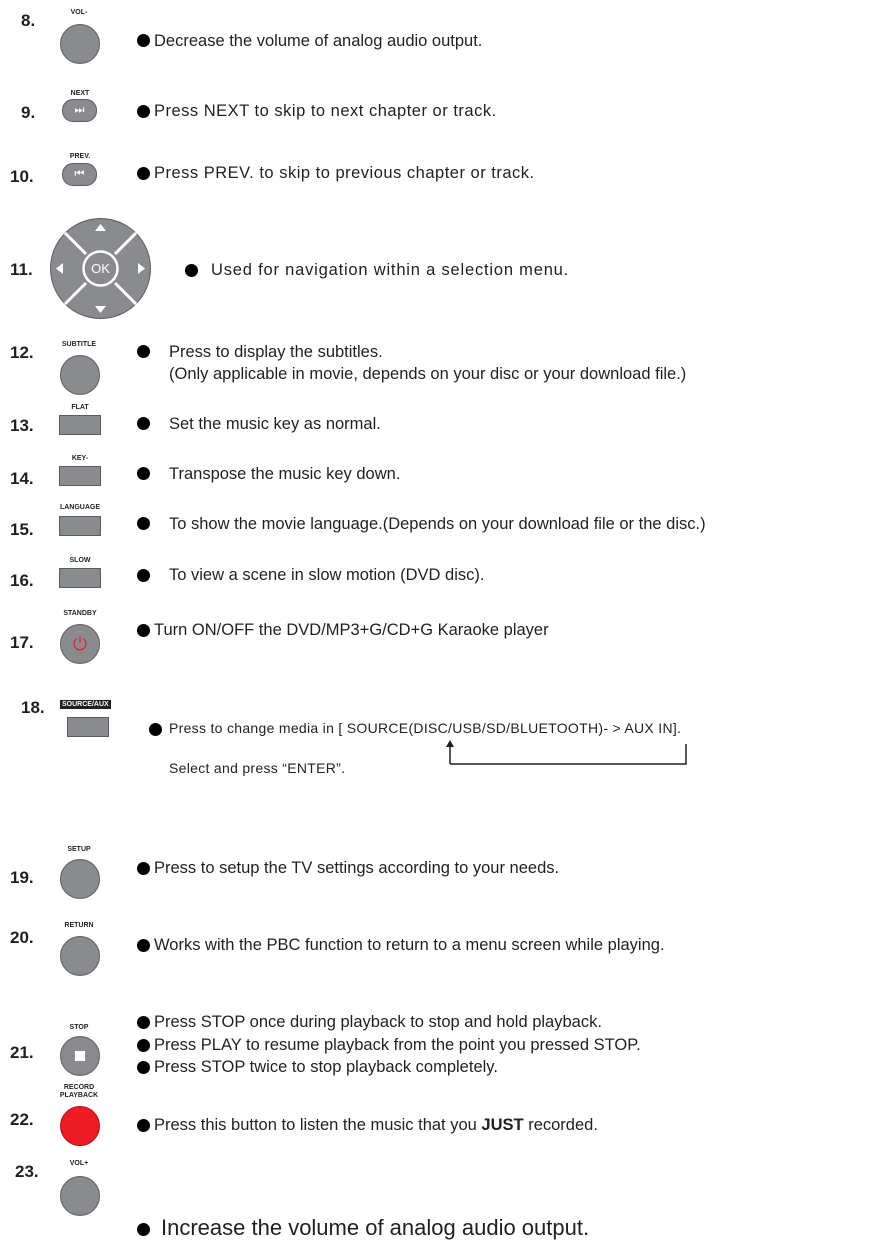 This screenshot has height=1257, width=875. What do you see at coordinates (79, 1095) in the screenshot?
I see `button-caption: PLAYBACK` at bounding box center [79, 1095].